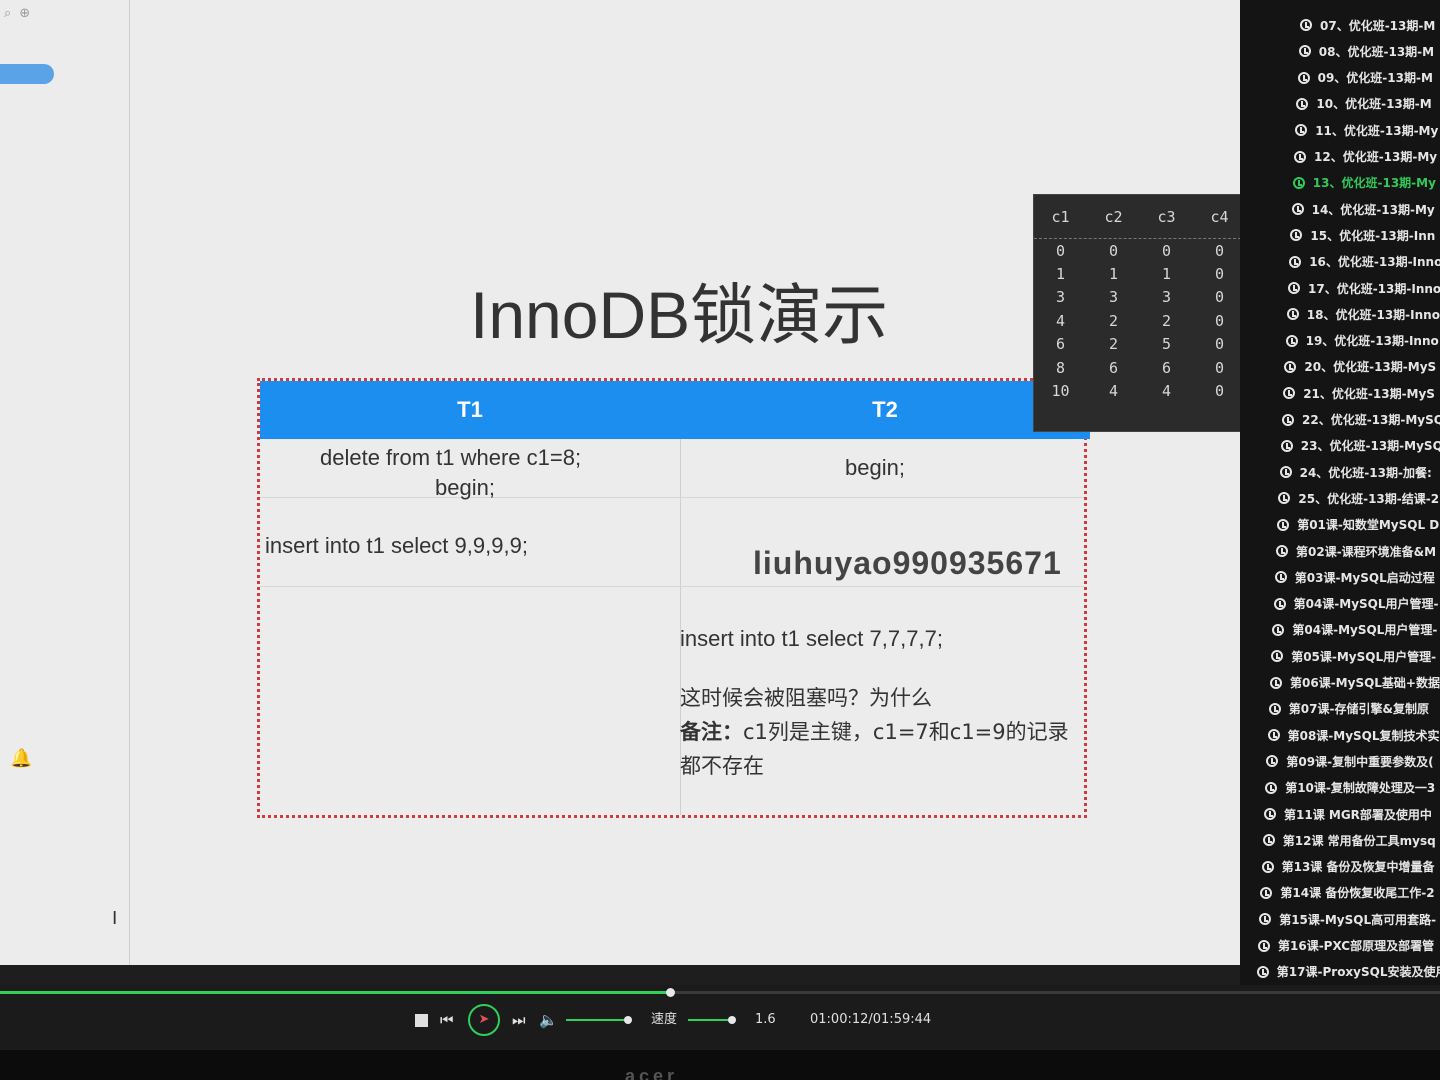  I want to click on playlist-item: 第01课-知数堂MySQL D, so click(1340, 525).